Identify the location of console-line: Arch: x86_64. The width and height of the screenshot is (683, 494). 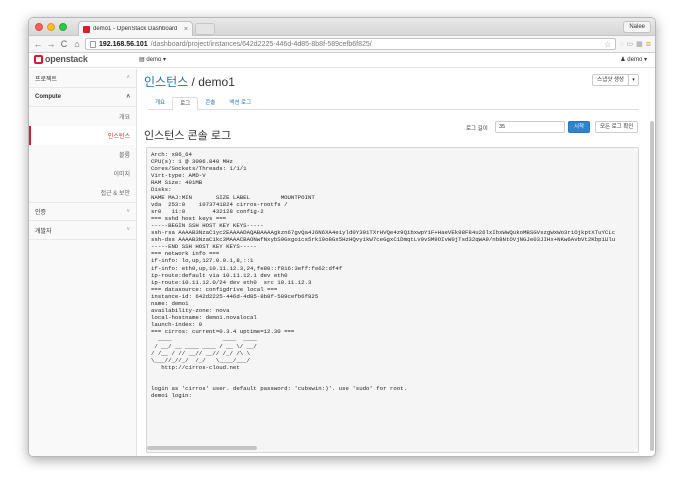
(171, 154).